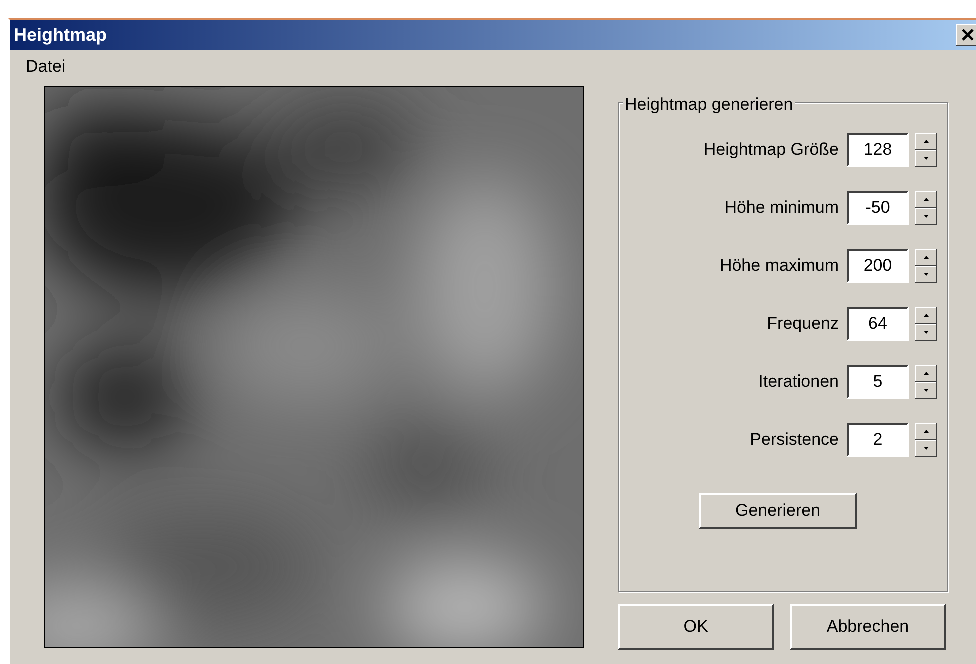  Describe the element at coordinates (779, 265) in the screenshot. I see `field-label: Höhe maximum` at that location.